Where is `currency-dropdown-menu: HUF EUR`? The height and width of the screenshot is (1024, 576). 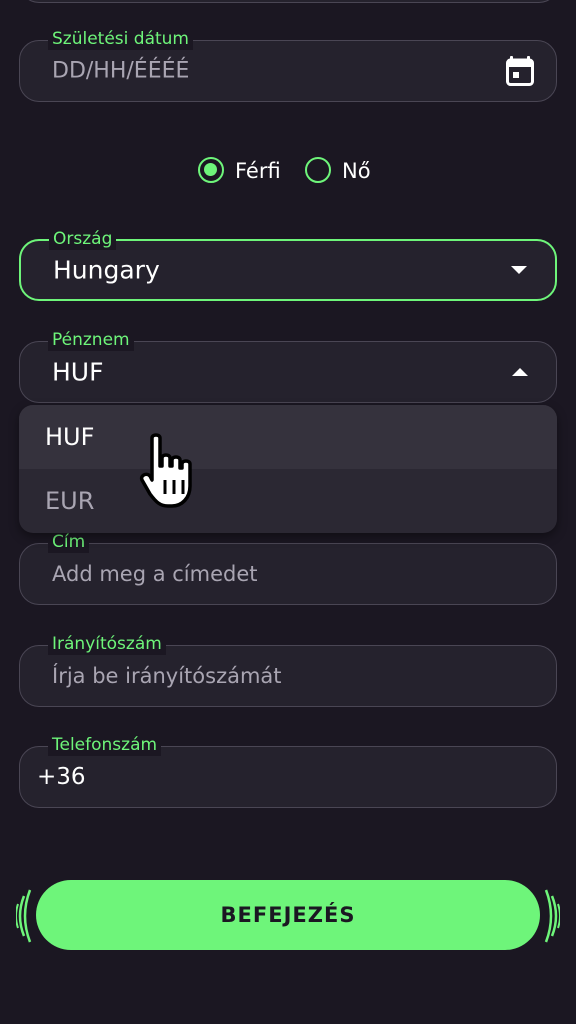 currency-dropdown-menu: HUF EUR is located at coordinates (288, 469).